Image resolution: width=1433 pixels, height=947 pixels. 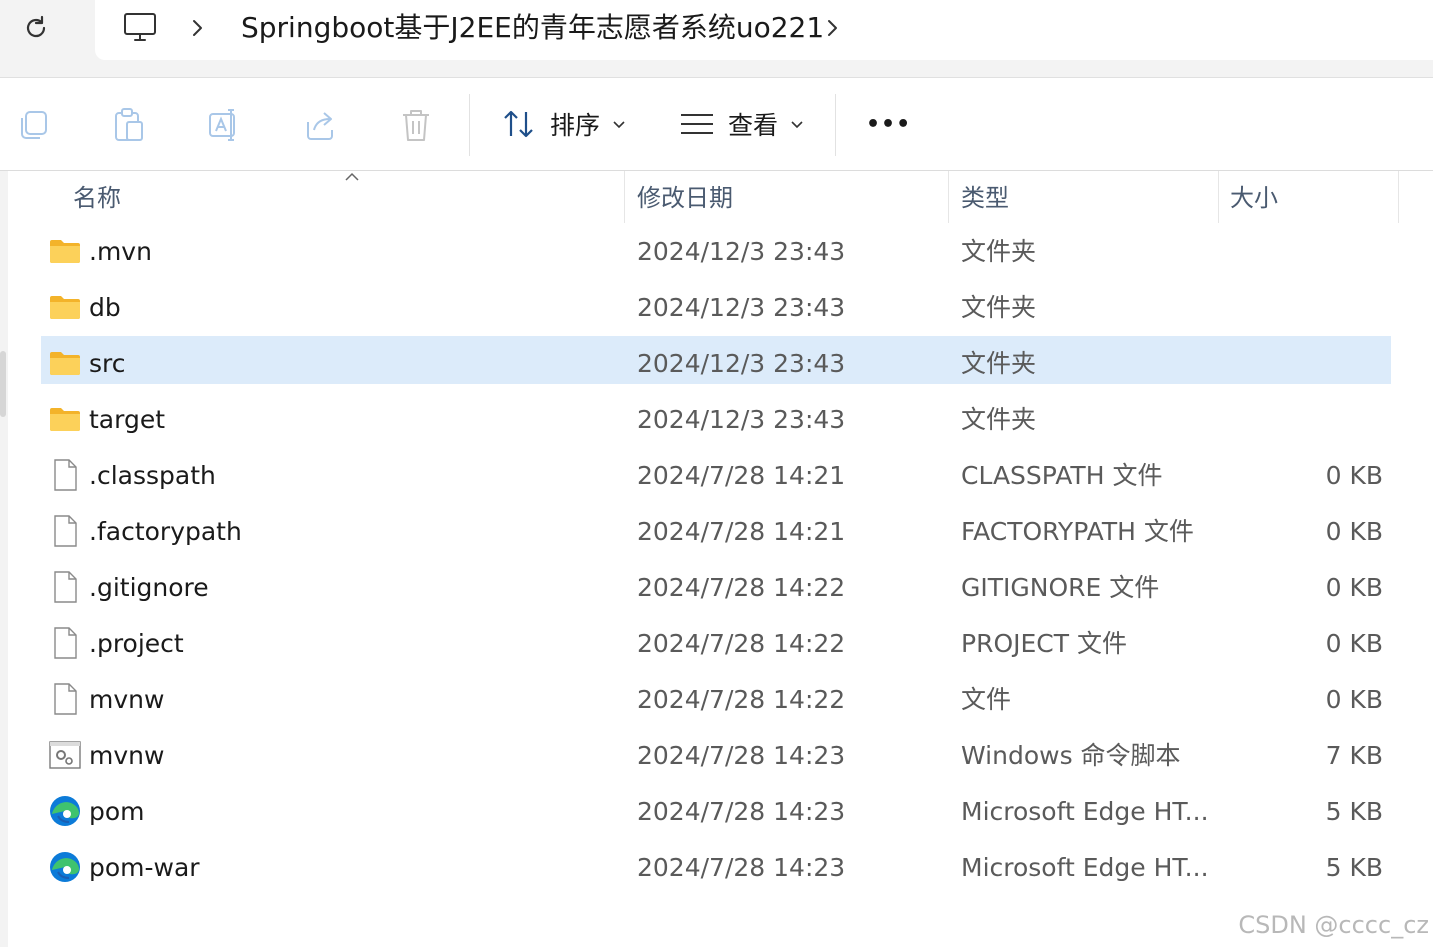 I want to click on file-name: .classpath, so click(x=152, y=475).